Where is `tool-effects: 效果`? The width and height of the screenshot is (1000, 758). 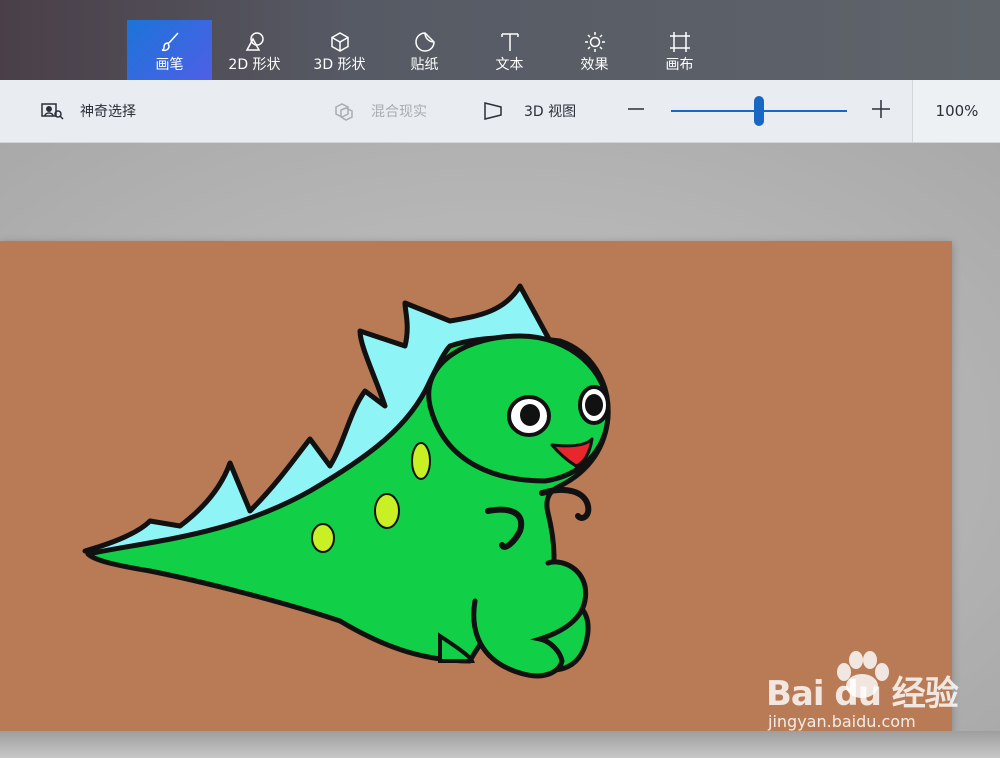
tool-effects: 效果 is located at coordinates (594, 50).